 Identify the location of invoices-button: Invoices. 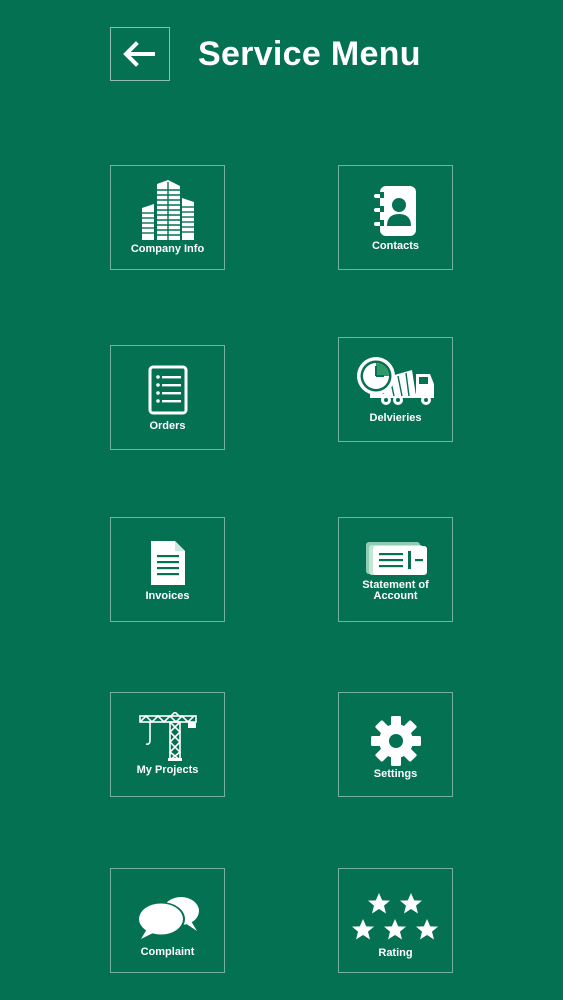
(167, 569).